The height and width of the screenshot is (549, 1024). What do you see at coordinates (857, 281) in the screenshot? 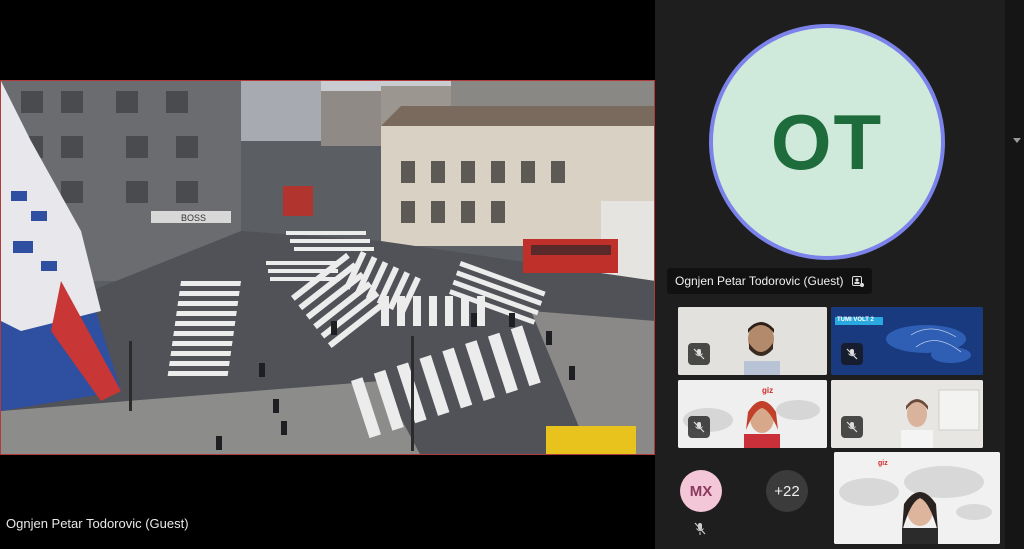
I see `guest-badge-icon` at bounding box center [857, 281].